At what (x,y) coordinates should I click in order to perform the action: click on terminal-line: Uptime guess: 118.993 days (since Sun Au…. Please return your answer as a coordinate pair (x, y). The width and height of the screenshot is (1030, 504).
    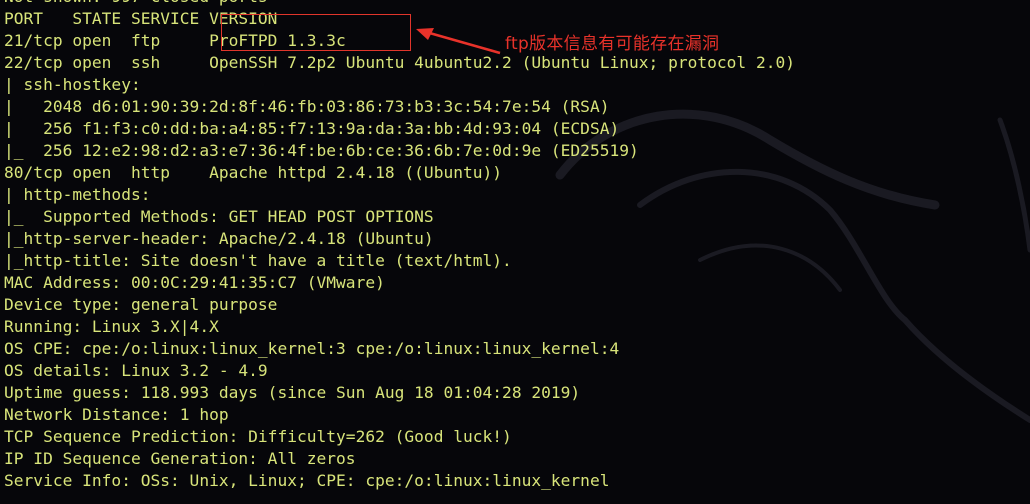
    Looking at the image, I should click on (292, 392).